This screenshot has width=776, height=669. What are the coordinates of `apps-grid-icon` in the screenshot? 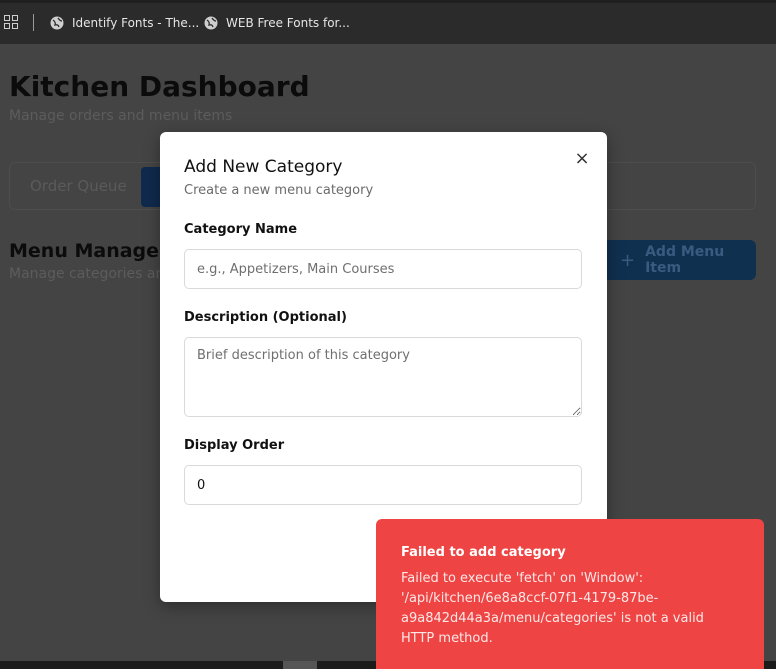 It's located at (11, 22).